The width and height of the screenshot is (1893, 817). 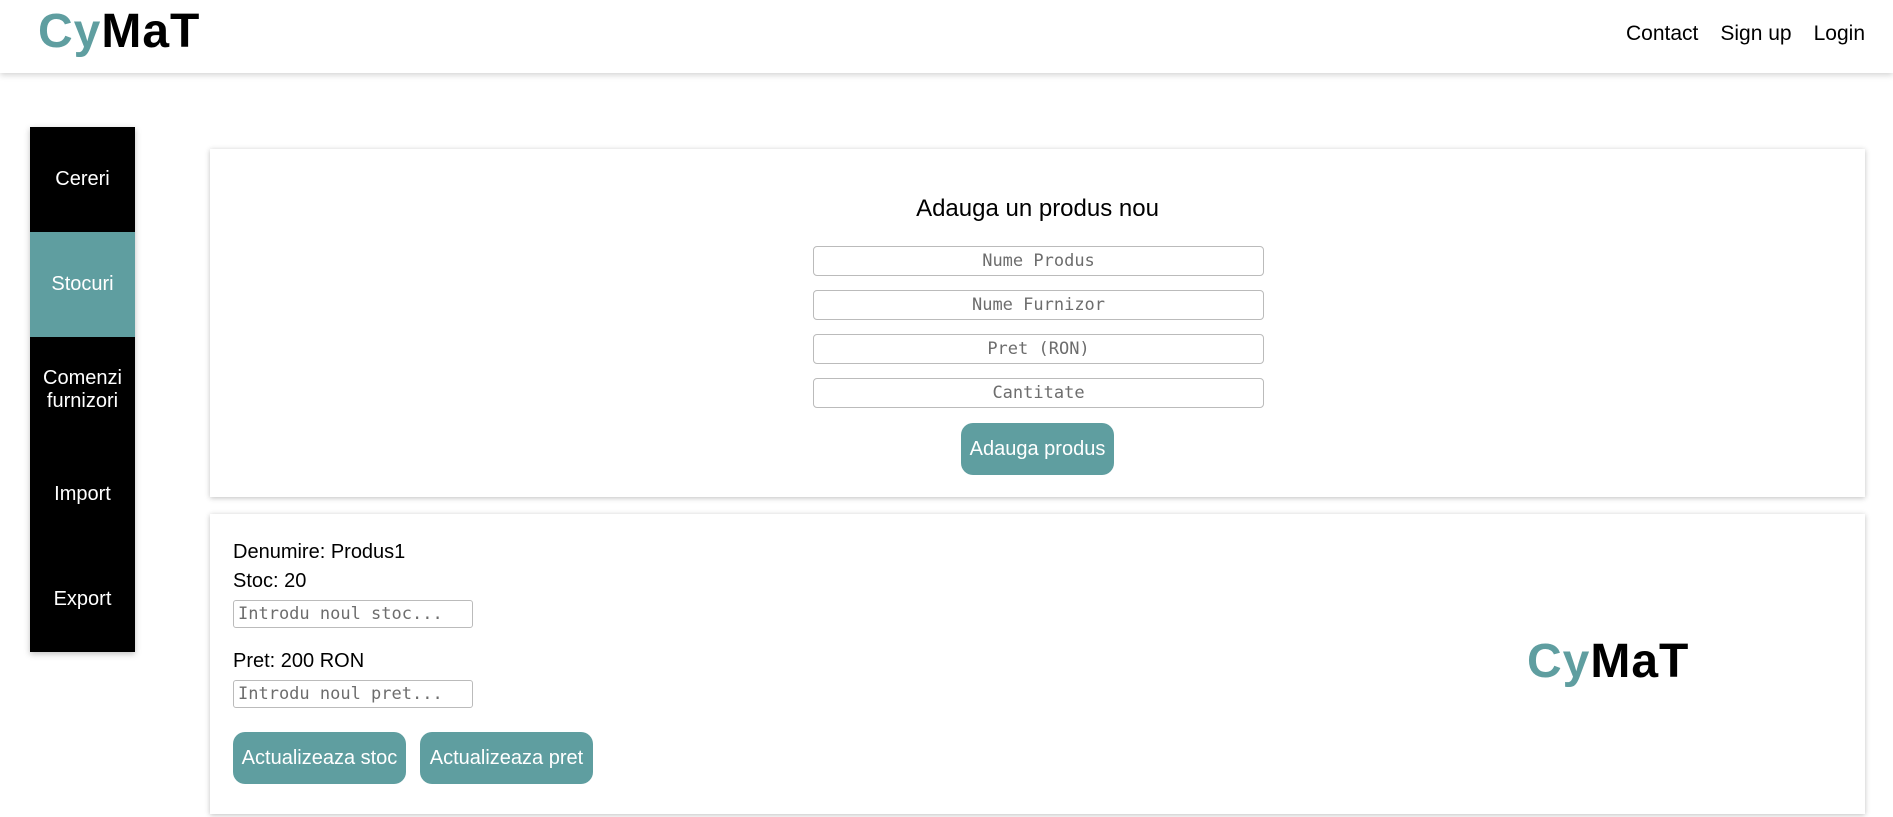 What do you see at coordinates (151, 31) in the screenshot?
I see `logo-mat: MaT` at bounding box center [151, 31].